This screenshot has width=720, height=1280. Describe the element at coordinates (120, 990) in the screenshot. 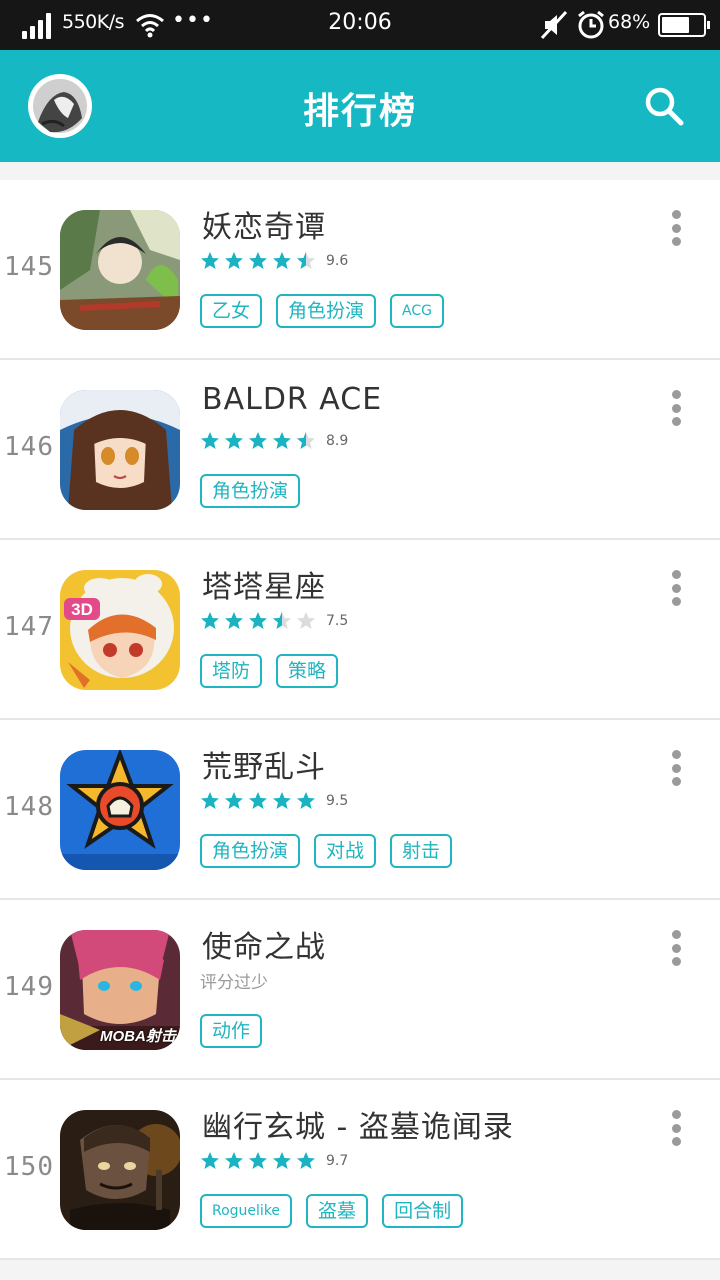

I see `shiming-icon: MOBA射击` at that location.